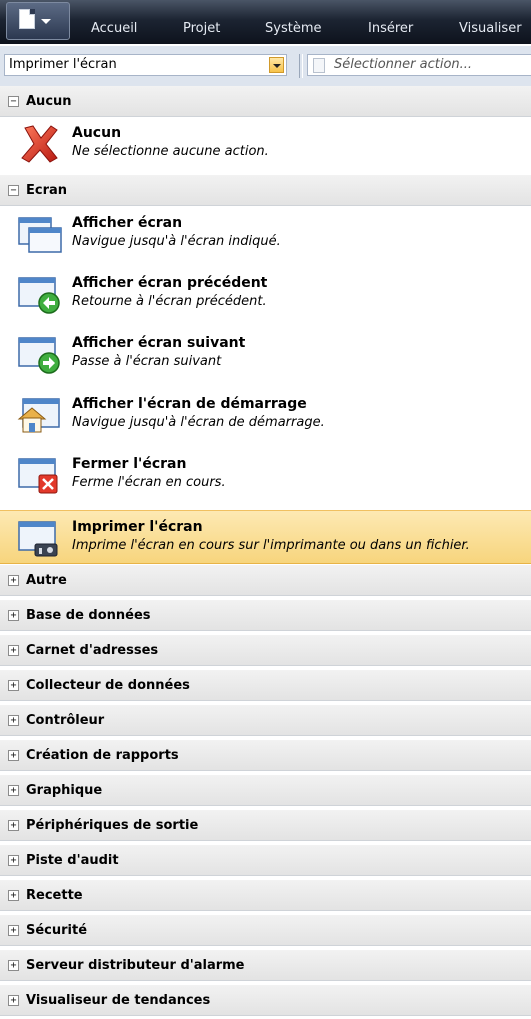 The image size is (531, 1019). Describe the element at coordinates (265, 190) in the screenshot. I see `group-header-ecran: − Ecran` at that location.